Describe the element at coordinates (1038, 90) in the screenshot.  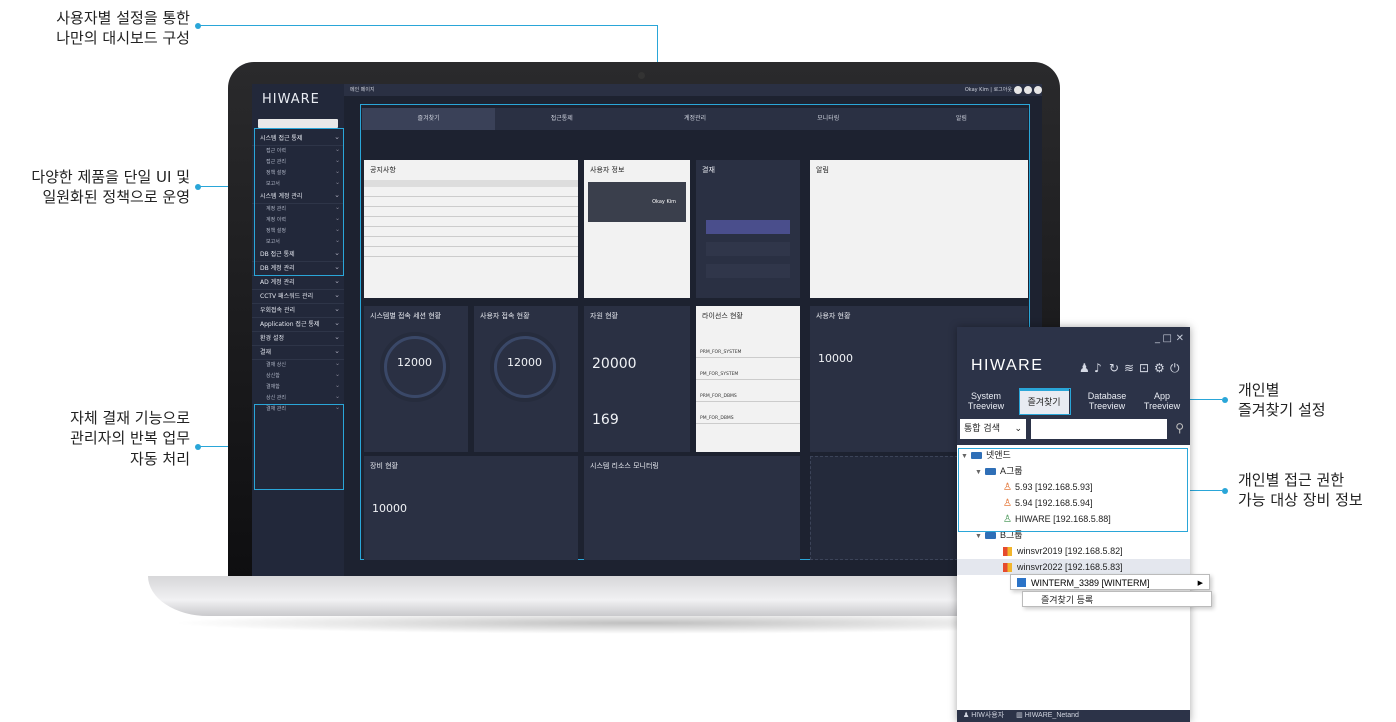
I see `power-icon` at that location.